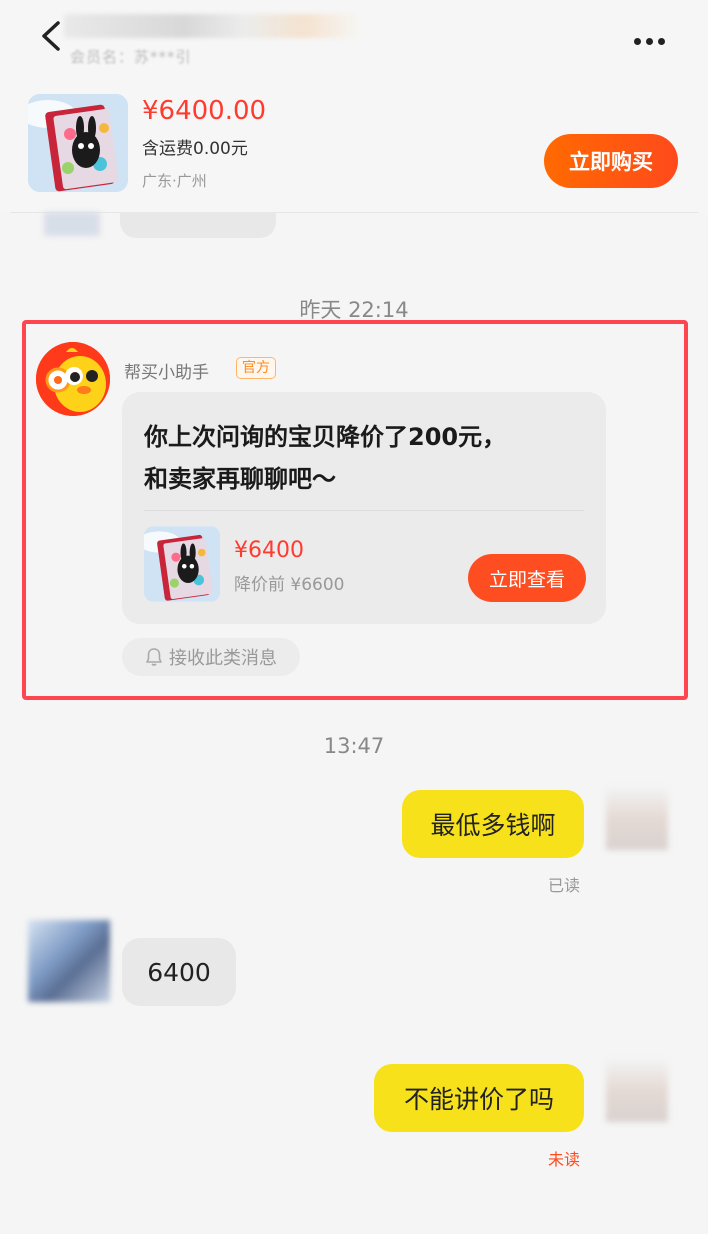 This screenshot has height=1234, width=708. Describe the element at coordinates (73, 379) in the screenshot. I see `assistant-avatar` at that location.